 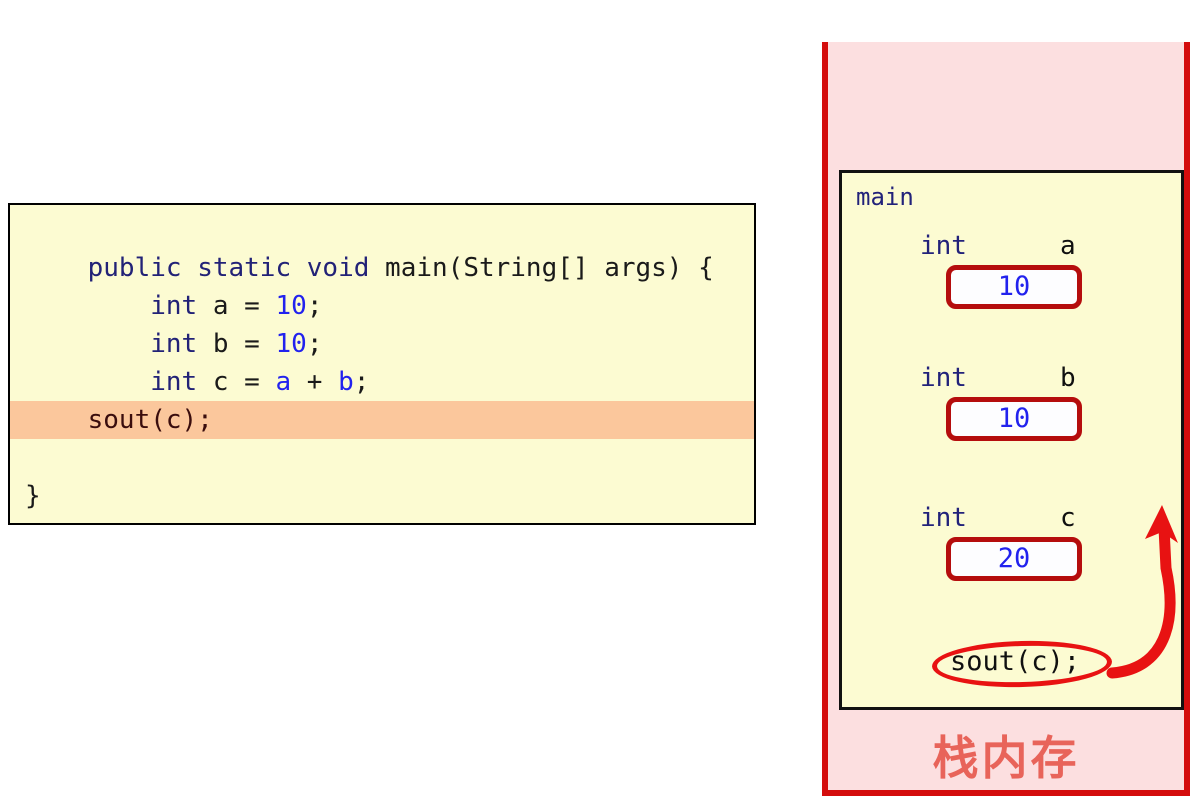 What do you see at coordinates (1027, 247) in the screenshot?
I see `variable-type-row: int a` at bounding box center [1027, 247].